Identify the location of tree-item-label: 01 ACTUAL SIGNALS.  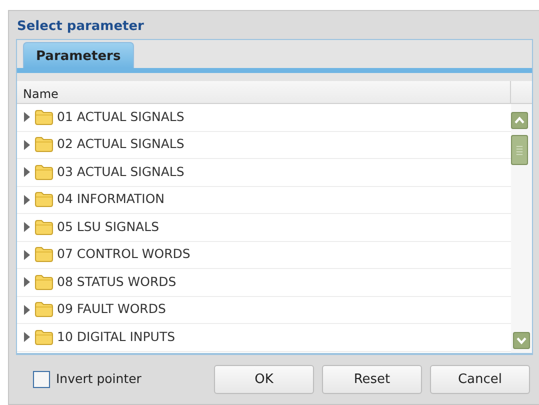
(120, 117).